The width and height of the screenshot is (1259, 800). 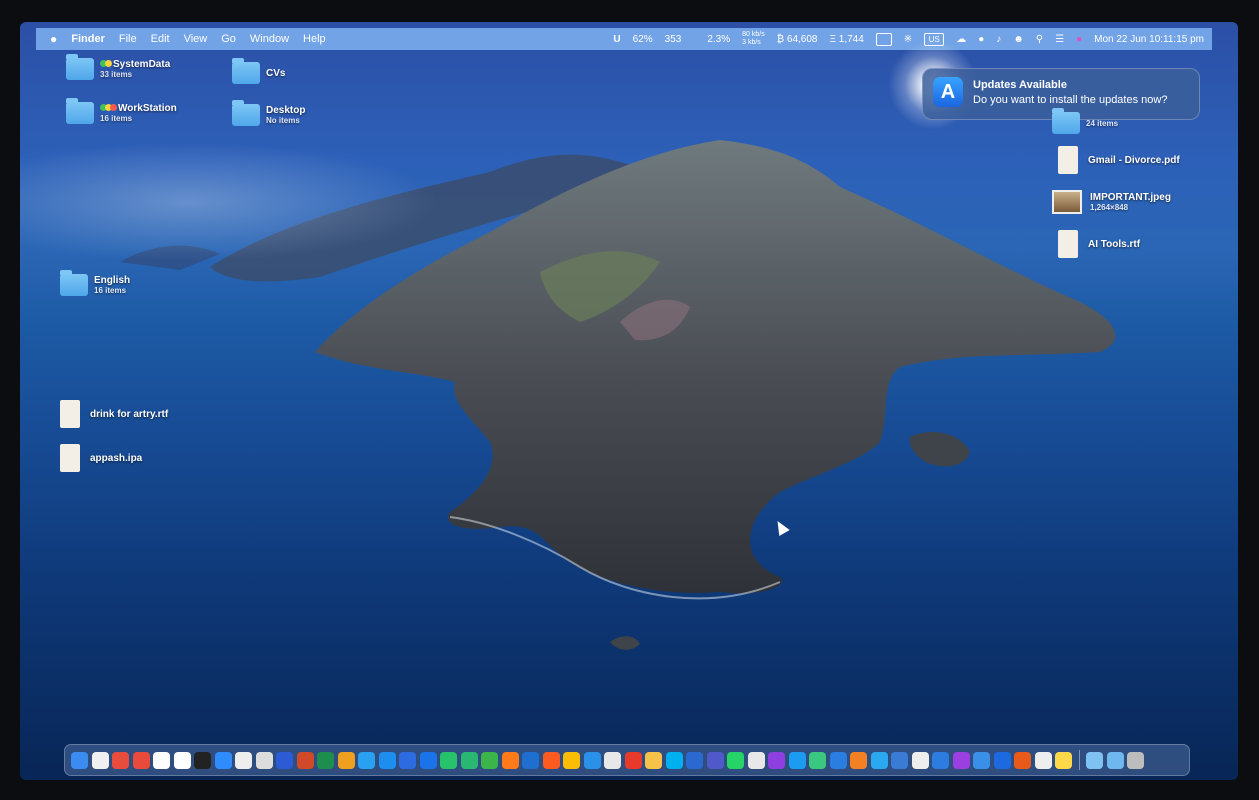 What do you see at coordinates (908, 39) in the screenshot?
I see `bluetooth-icon: ※` at bounding box center [908, 39].